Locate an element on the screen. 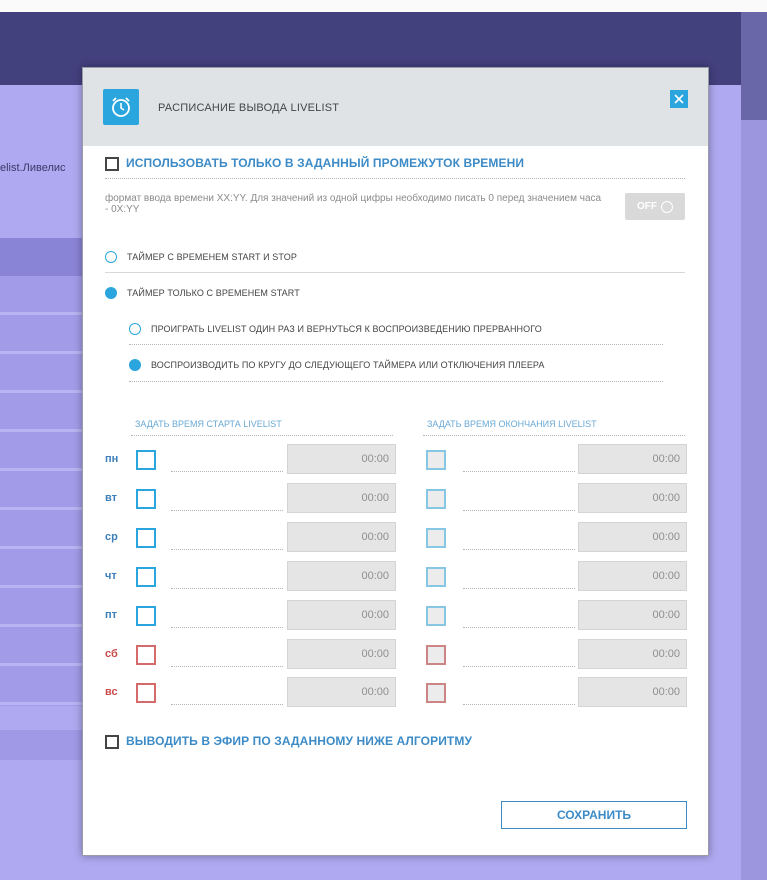 This screenshot has height=880, width=767. day-label: ср is located at coordinates (111, 537).